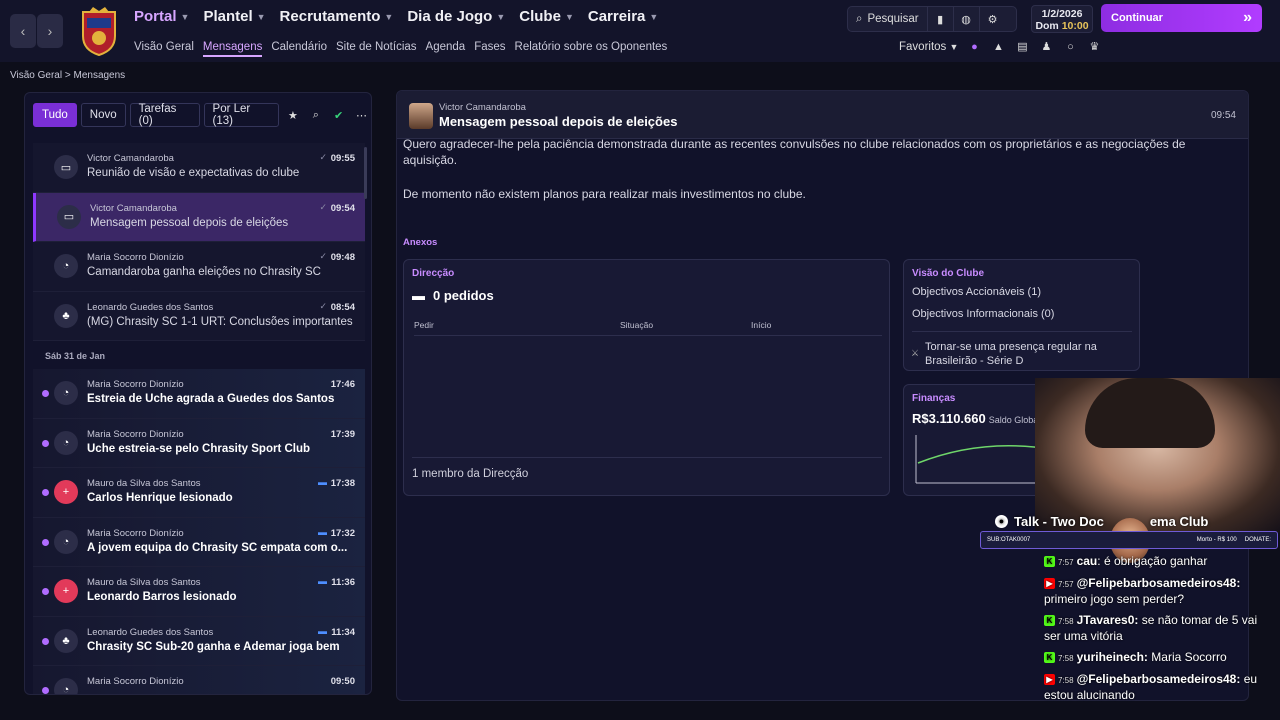 Image resolution: width=1280 pixels, height=720 pixels. Describe the element at coordinates (1022, 46) in the screenshot. I see `clipboard-icon: ▤` at that location.